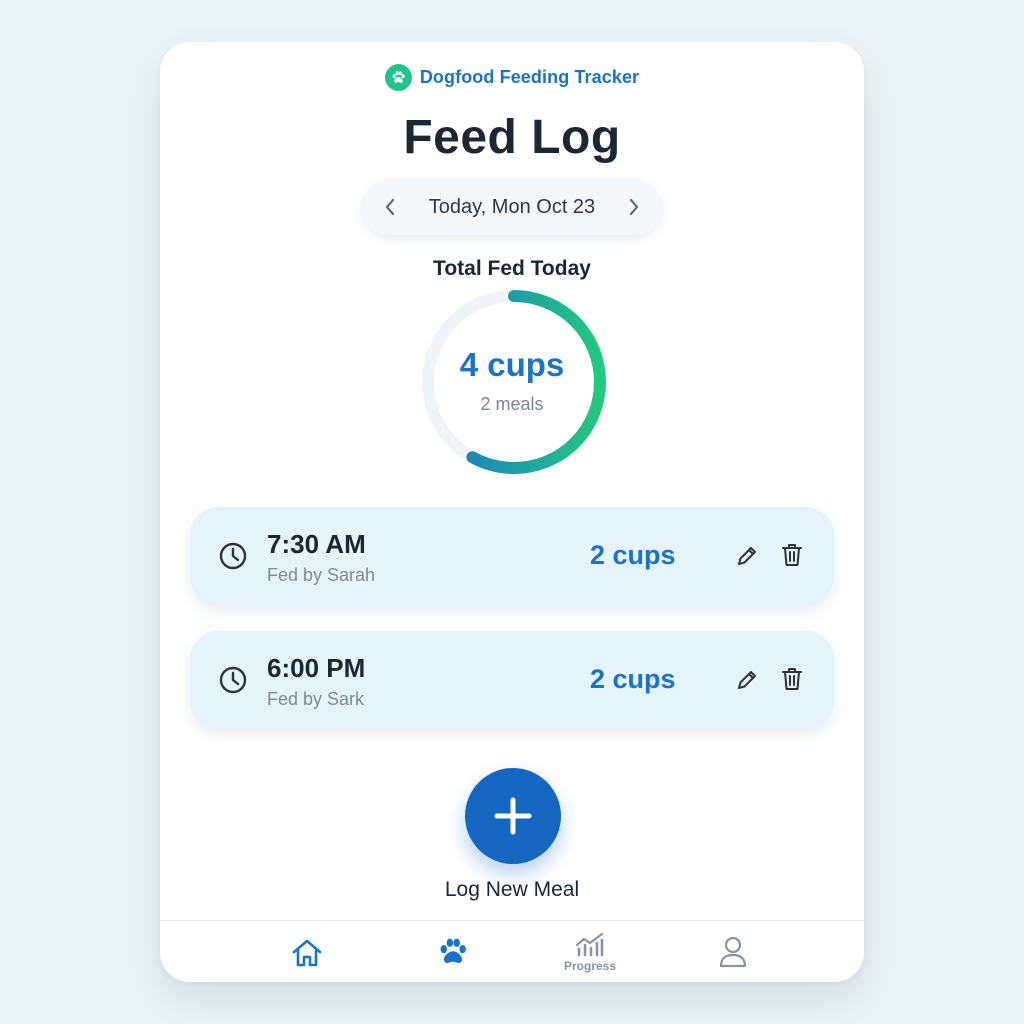  I want to click on total-fed-label: Total Fed Today, so click(512, 268).